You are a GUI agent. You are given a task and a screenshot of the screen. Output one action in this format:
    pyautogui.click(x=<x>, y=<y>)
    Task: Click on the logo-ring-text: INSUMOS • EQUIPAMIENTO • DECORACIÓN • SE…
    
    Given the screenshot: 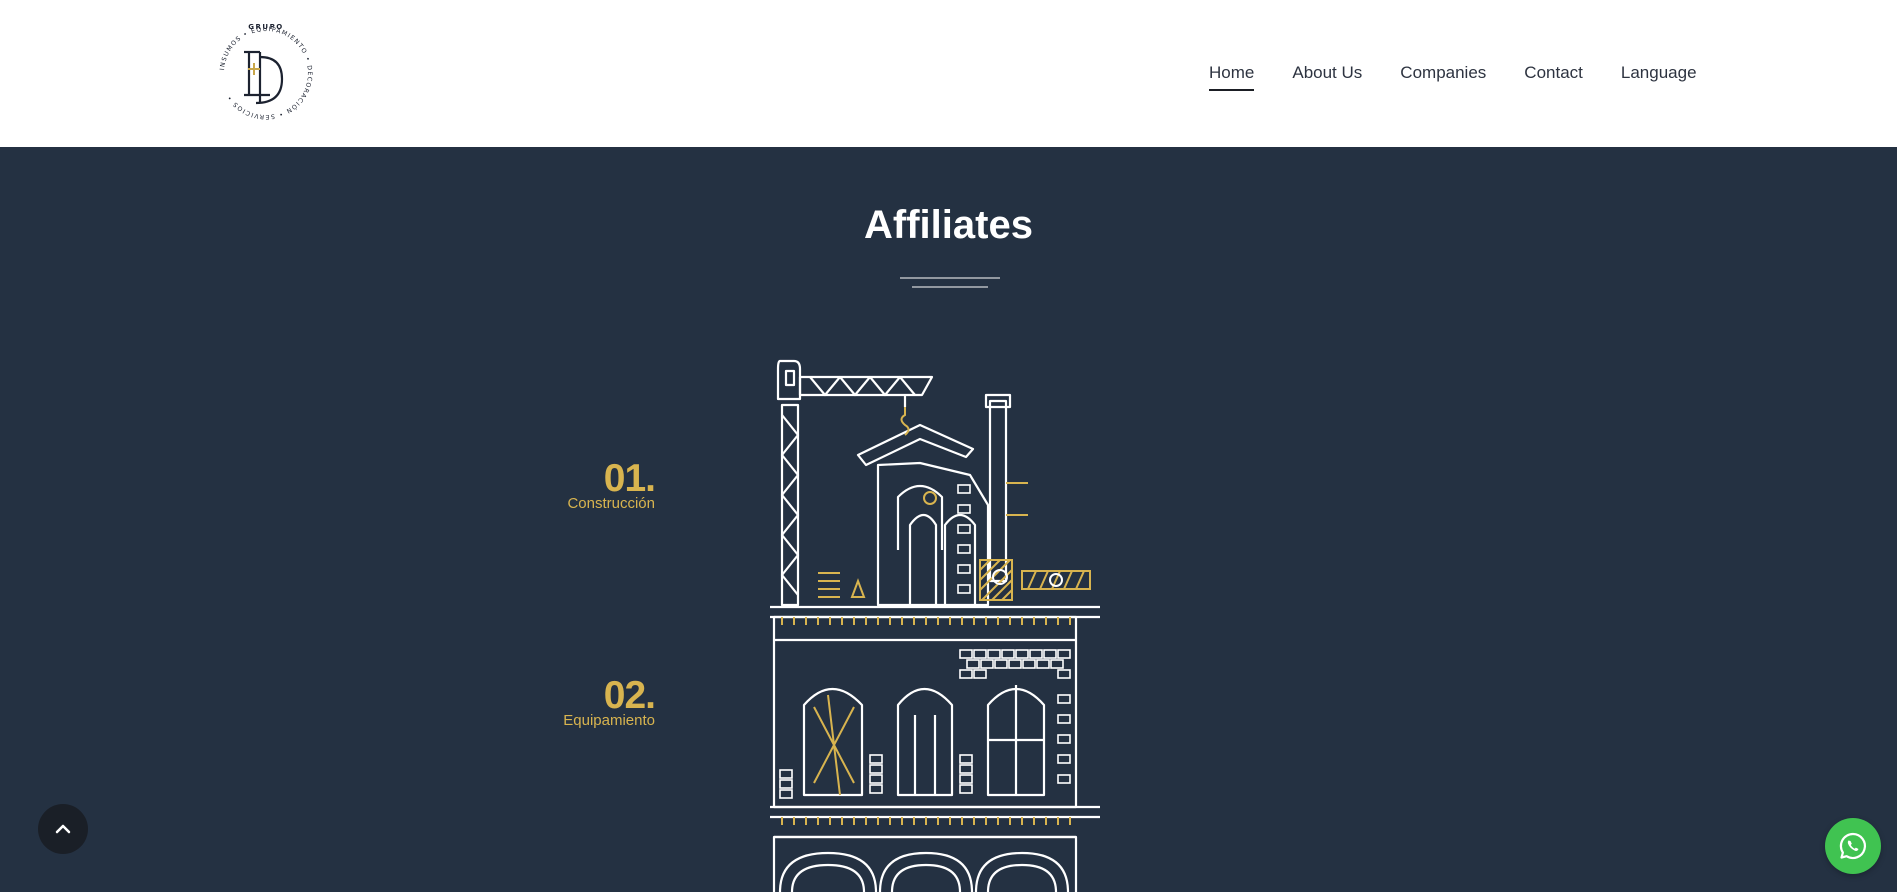 What is the action you would take?
    pyautogui.click(x=265, y=73)
    